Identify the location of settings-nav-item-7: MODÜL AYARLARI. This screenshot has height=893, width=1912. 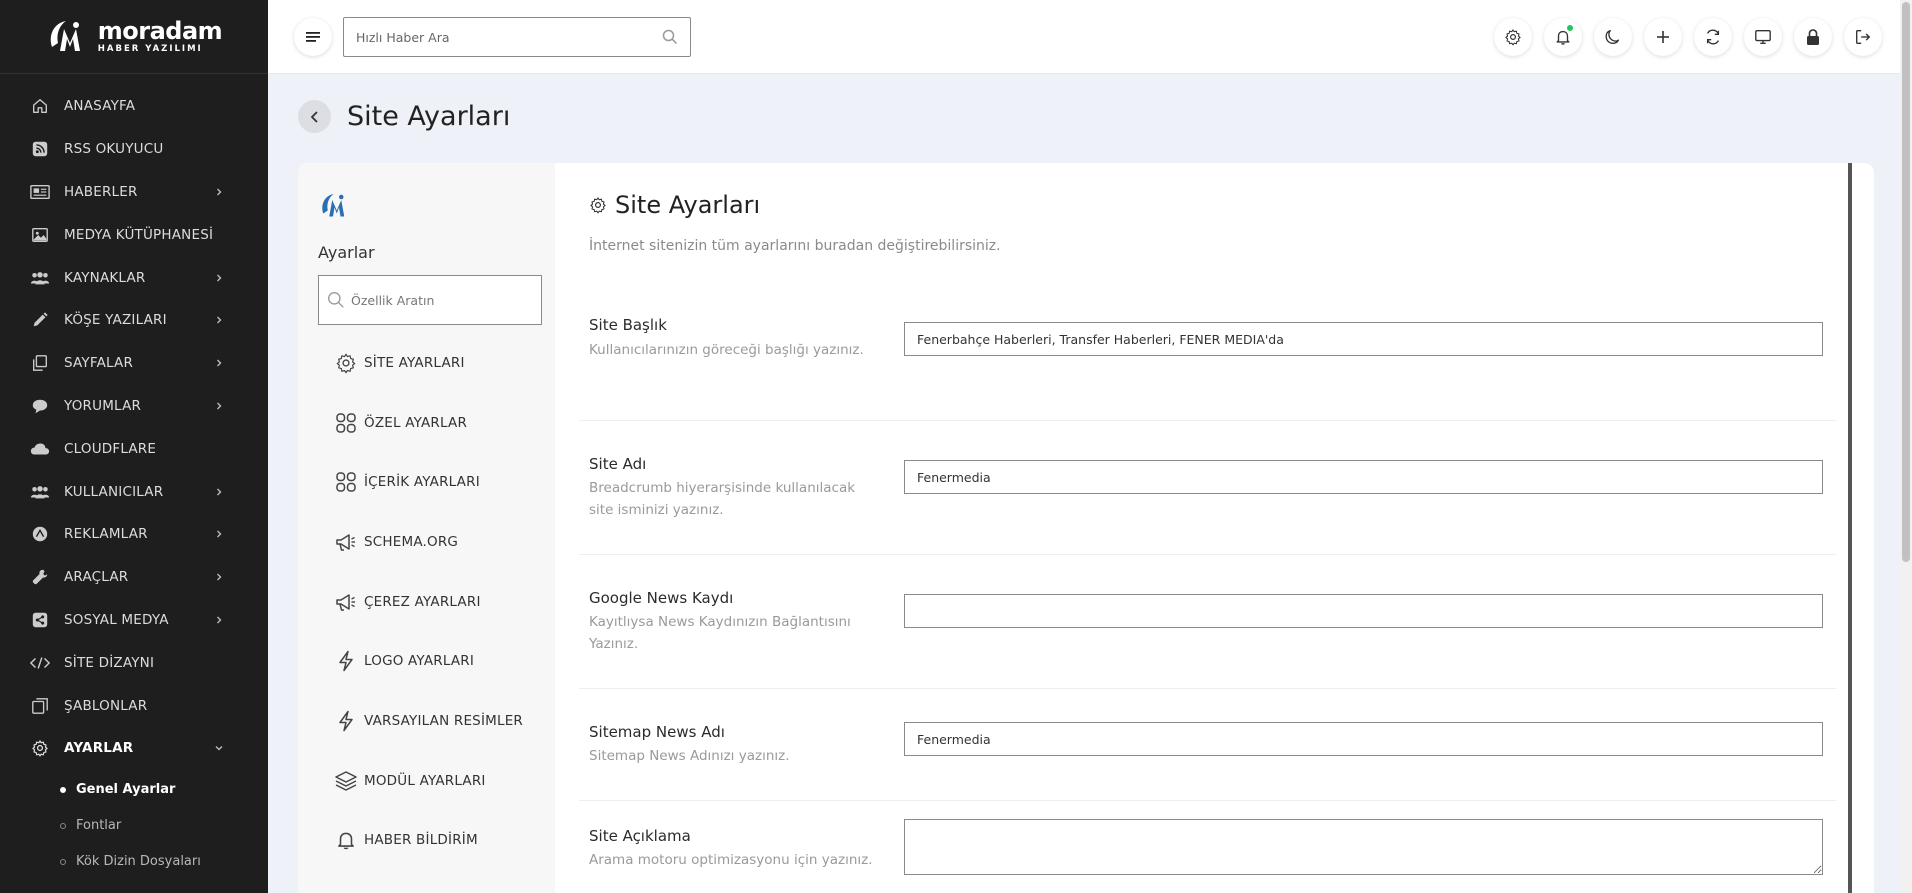
(428, 781).